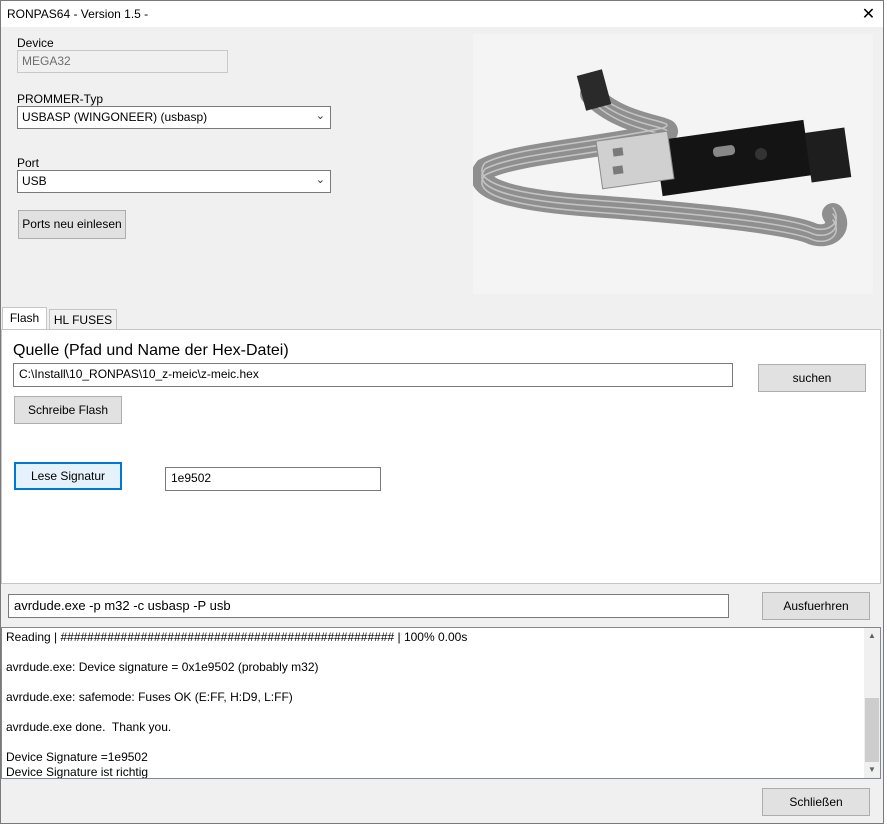  What do you see at coordinates (442, 14) in the screenshot?
I see `title-bar: RONPAS64 - Version 1.5 - ✕` at bounding box center [442, 14].